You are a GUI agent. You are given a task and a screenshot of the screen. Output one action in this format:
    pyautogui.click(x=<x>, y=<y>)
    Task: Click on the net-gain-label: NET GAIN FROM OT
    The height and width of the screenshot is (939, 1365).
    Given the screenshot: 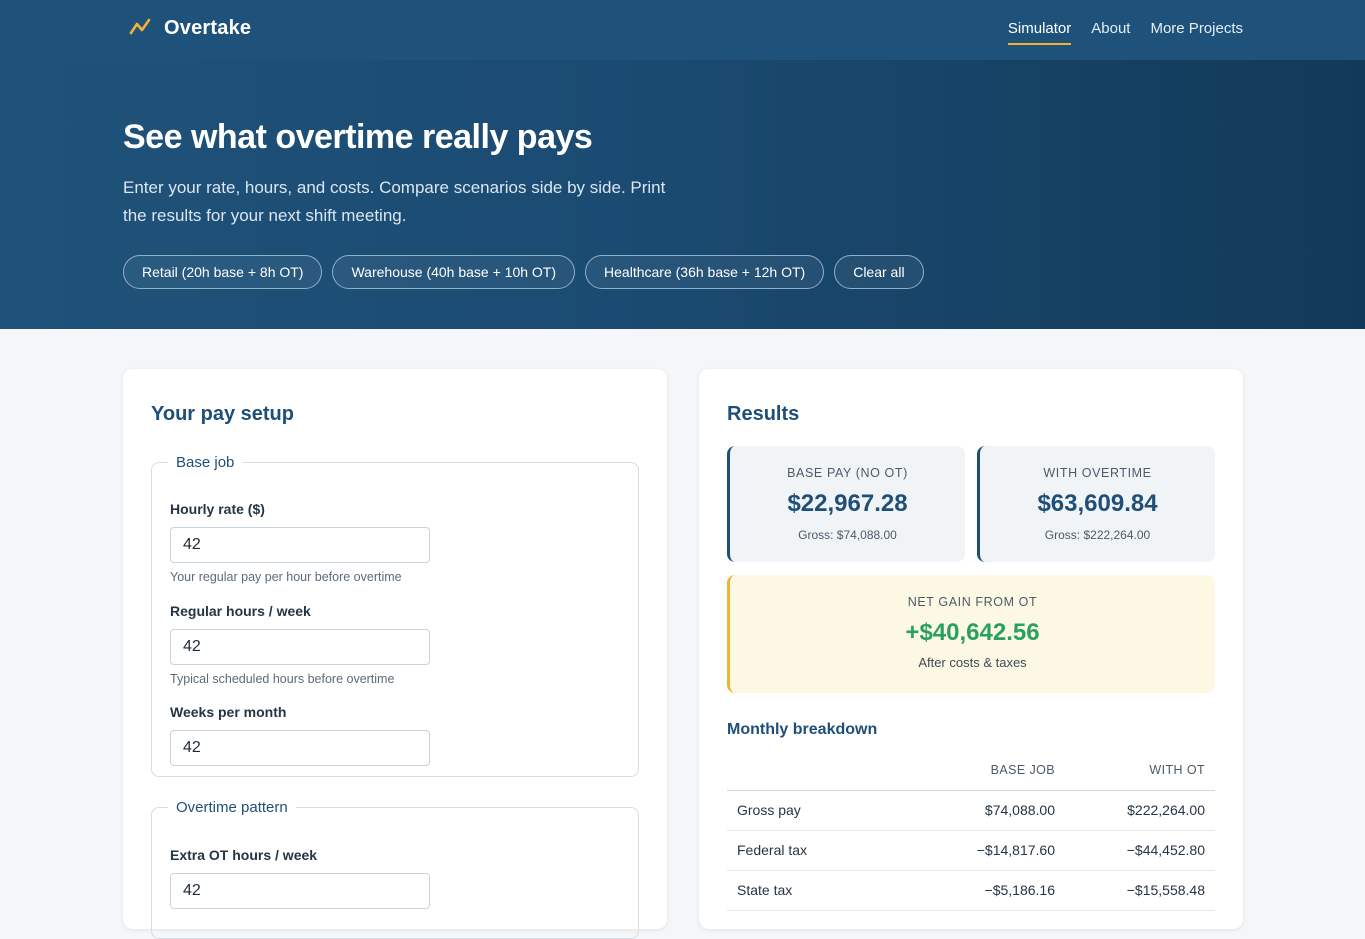 What is the action you would take?
    pyautogui.click(x=972, y=602)
    